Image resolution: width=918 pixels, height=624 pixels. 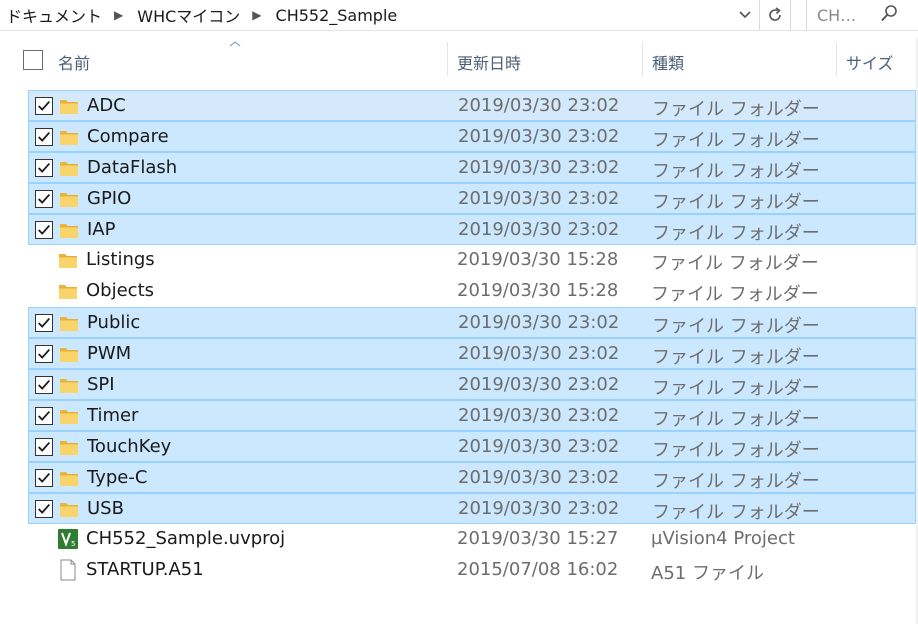 I want to click on address-history-dropdown, so click(x=745, y=15).